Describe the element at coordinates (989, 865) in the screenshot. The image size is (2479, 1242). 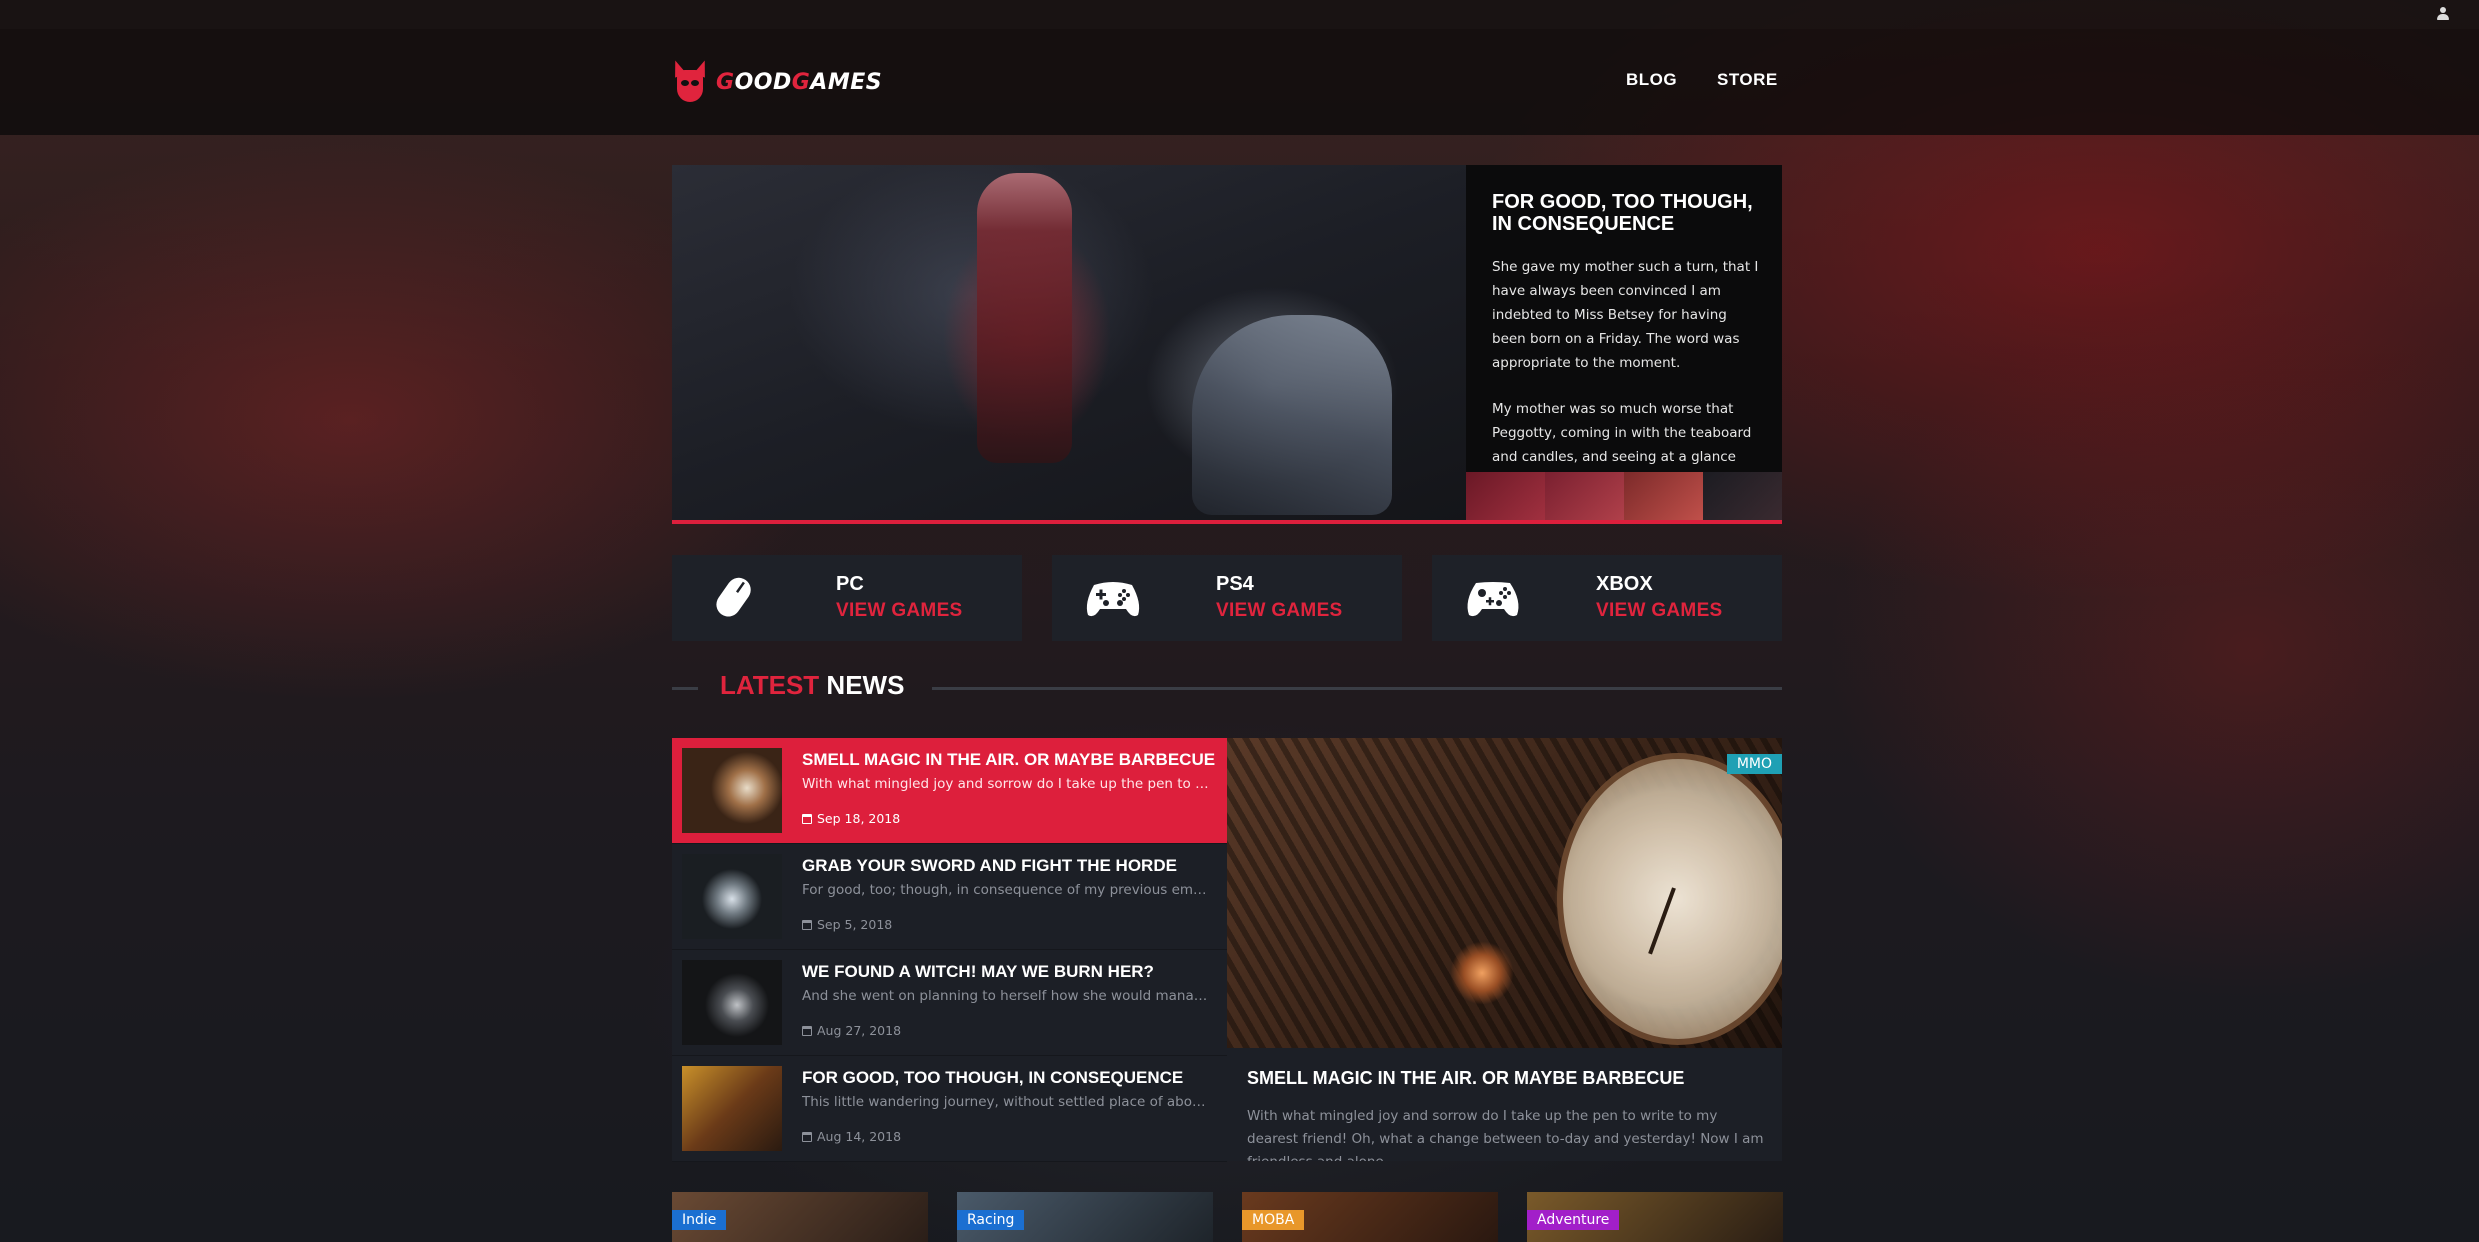
I see `news-title: GRAB YOUR SWORD AND FIGHT THE HORDE` at that location.